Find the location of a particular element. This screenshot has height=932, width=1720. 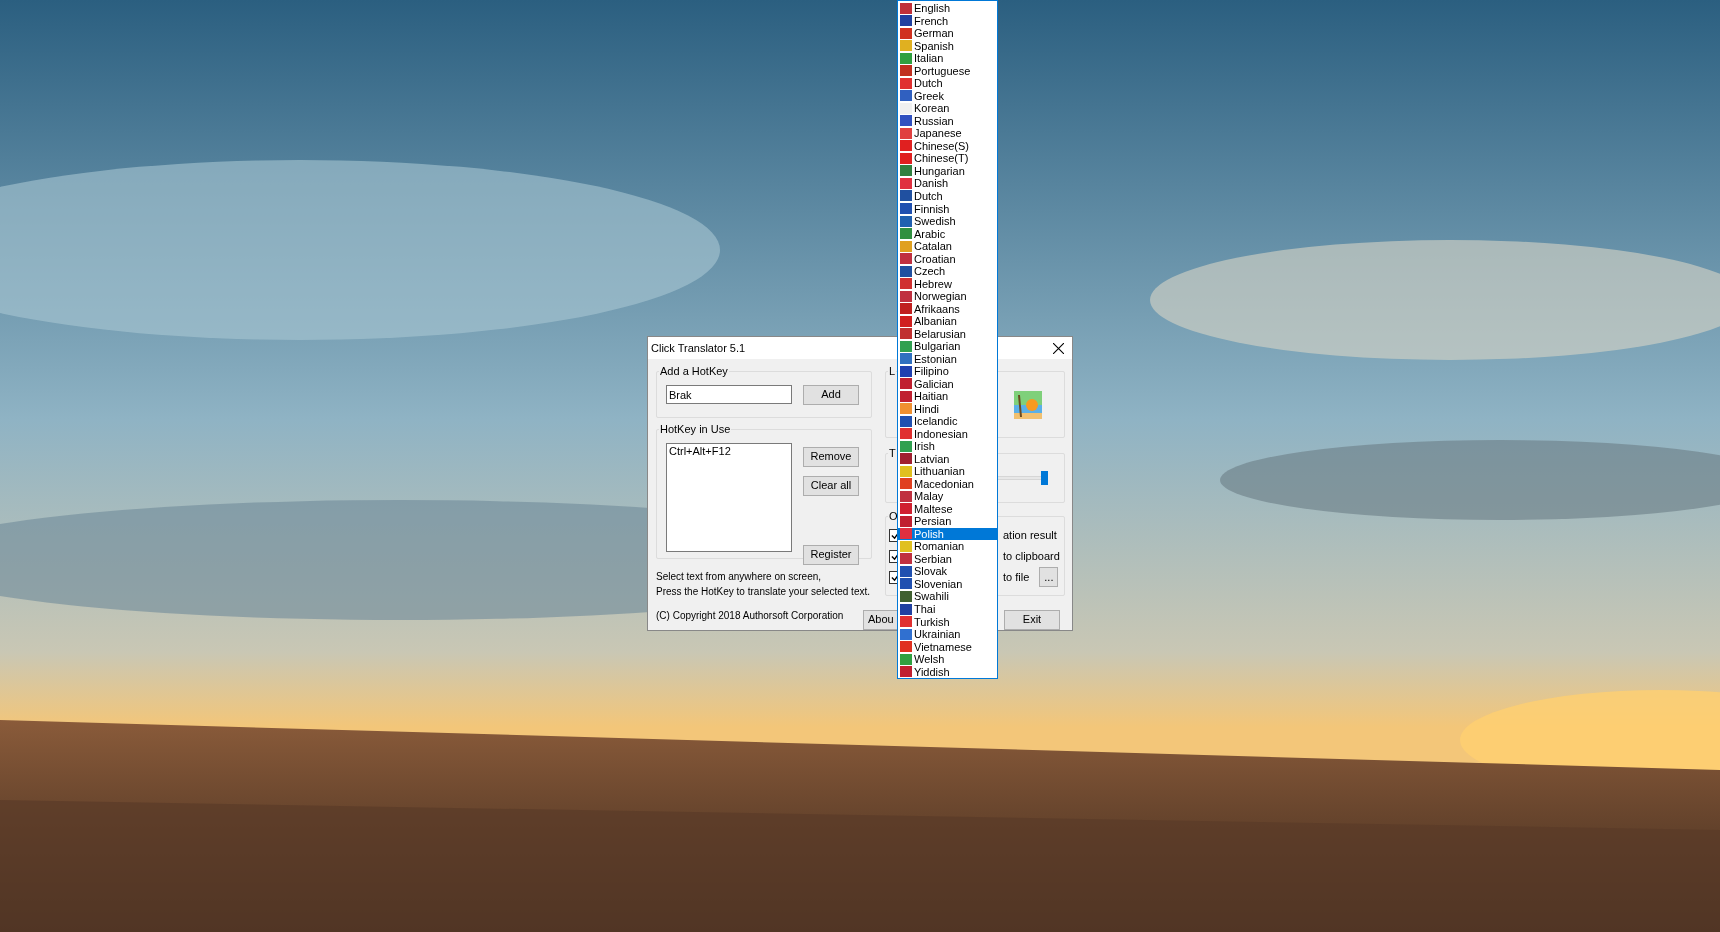

slider-thumb is located at coordinates (1044, 478).